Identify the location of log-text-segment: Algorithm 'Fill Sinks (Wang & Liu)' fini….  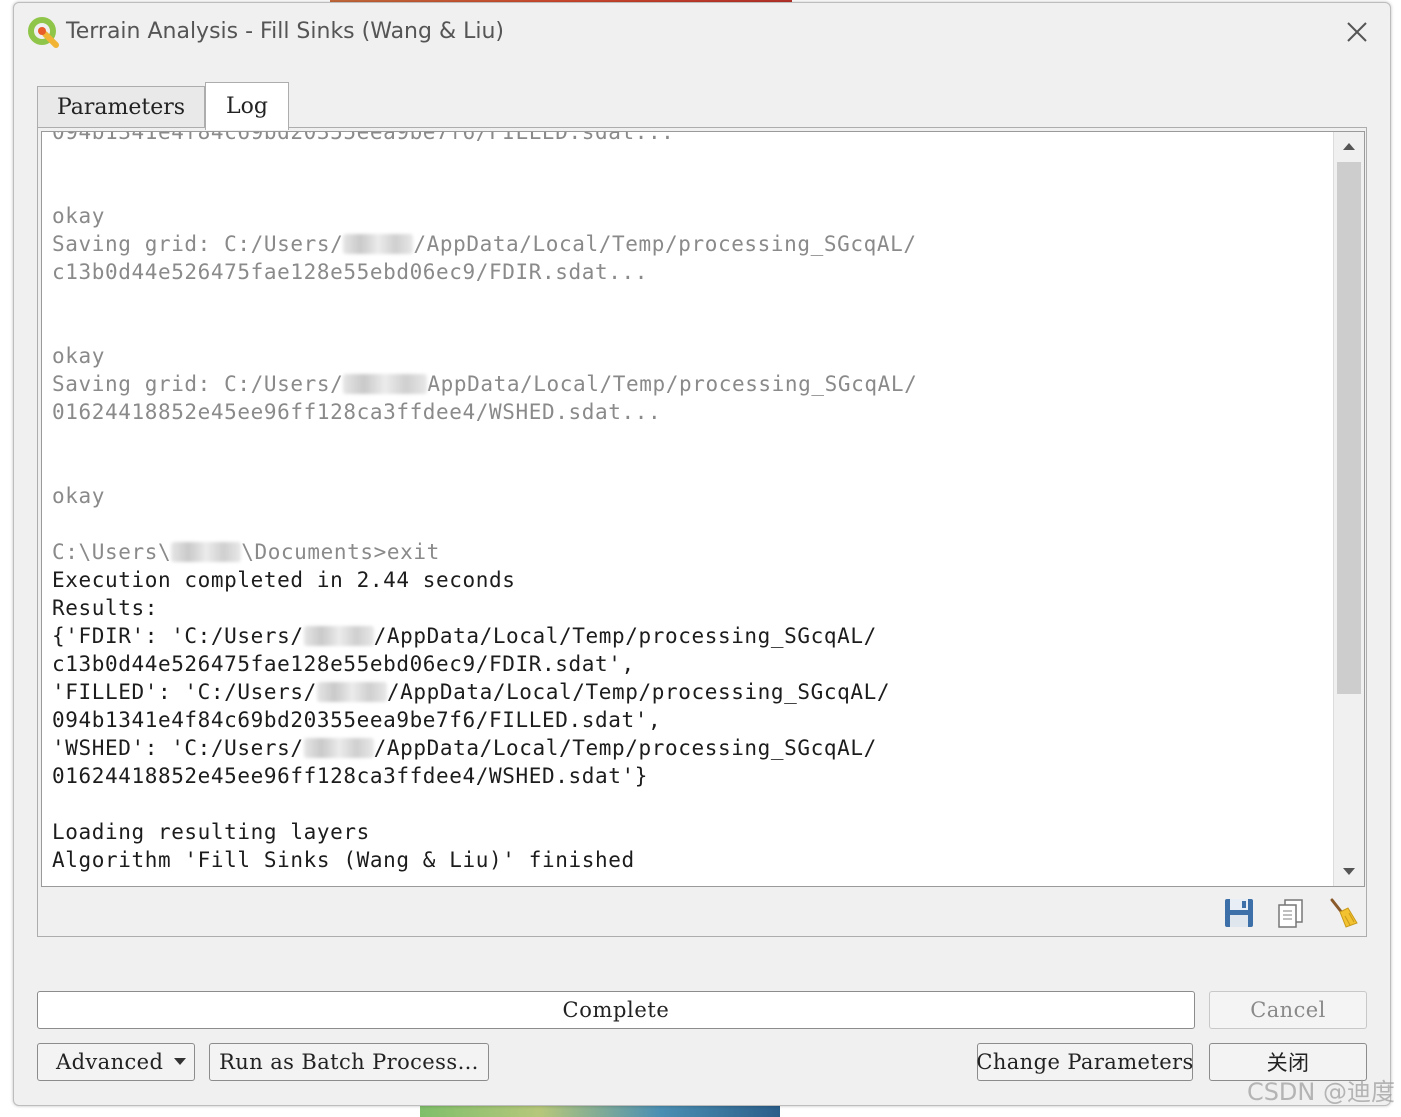
(343, 860).